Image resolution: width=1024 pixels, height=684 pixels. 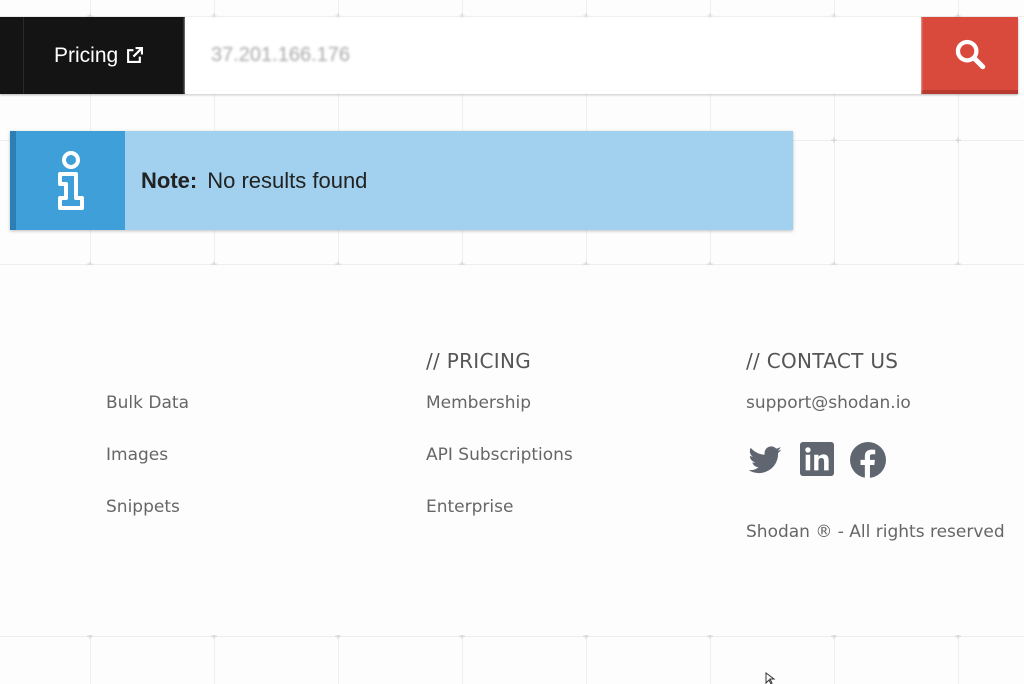 I want to click on nav-bar: Pricing, so click(x=92, y=55).